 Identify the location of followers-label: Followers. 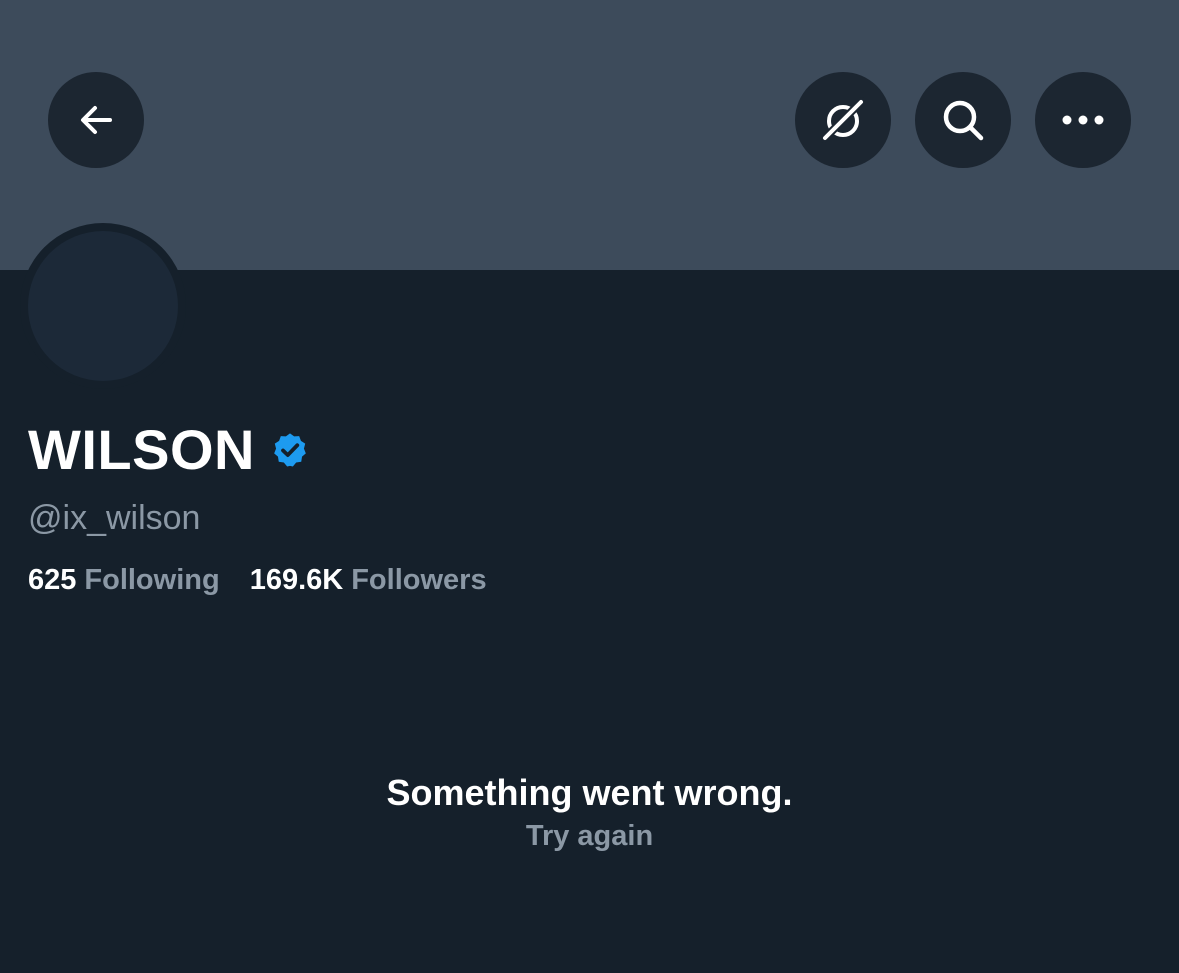
(419, 580).